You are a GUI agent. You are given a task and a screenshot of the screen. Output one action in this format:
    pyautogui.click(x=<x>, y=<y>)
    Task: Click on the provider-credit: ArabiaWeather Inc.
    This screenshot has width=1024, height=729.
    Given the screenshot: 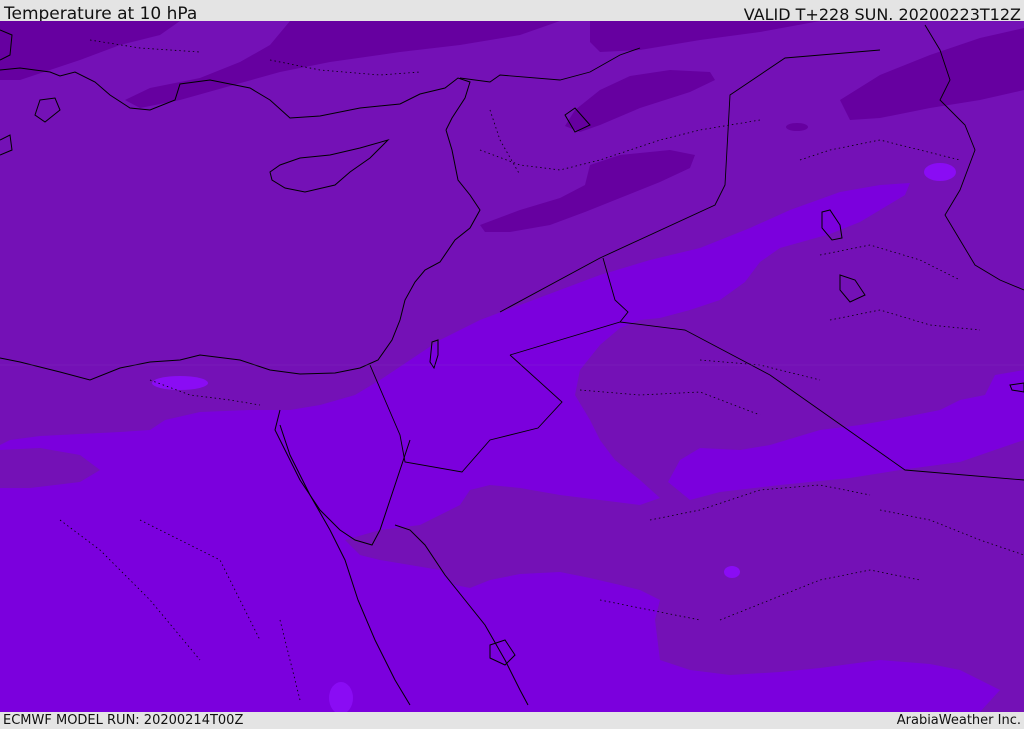 What is the action you would take?
    pyautogui.click(x=958, y=720)
    